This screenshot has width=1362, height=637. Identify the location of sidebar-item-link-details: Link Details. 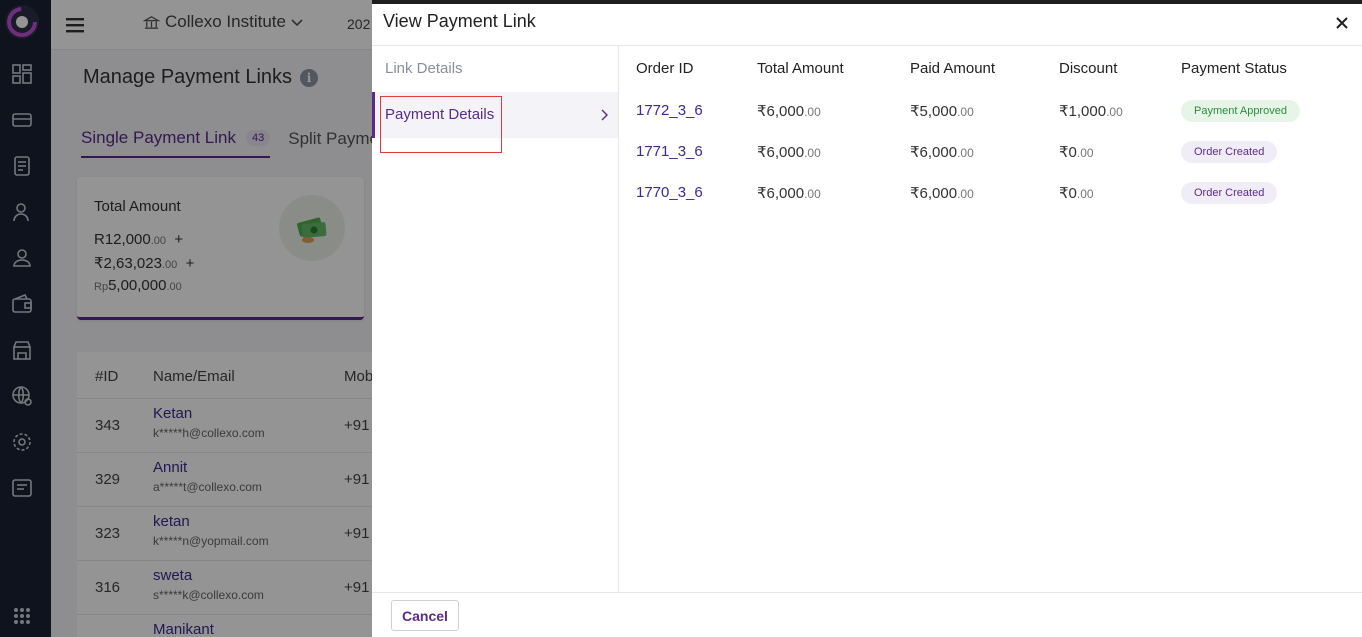
(495, 69).